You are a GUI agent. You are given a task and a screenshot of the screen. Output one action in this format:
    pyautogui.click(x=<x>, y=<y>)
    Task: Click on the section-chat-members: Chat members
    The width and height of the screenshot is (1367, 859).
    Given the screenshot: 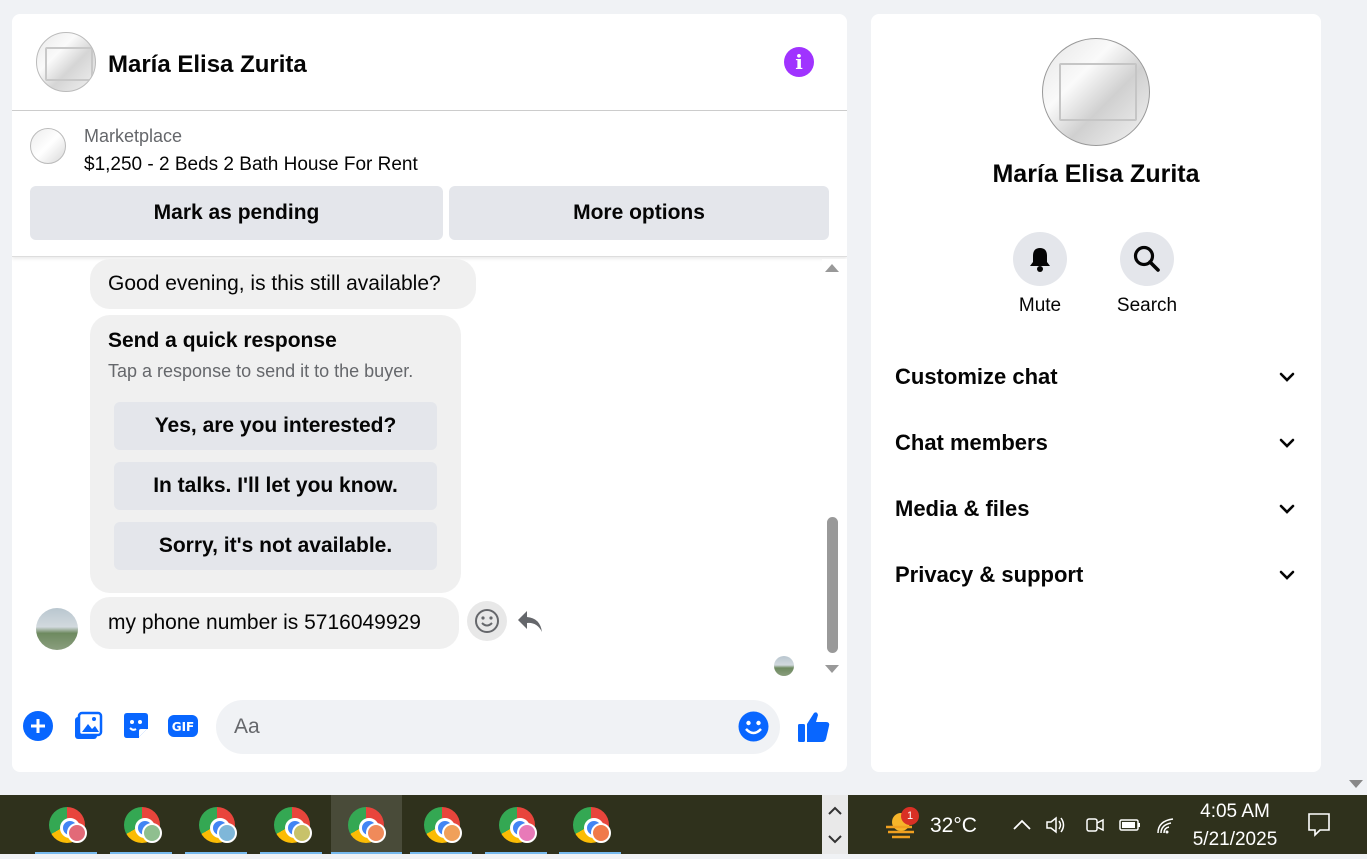 What is the action you would take?
    pyautogui.click(x=1097, y=443)
    